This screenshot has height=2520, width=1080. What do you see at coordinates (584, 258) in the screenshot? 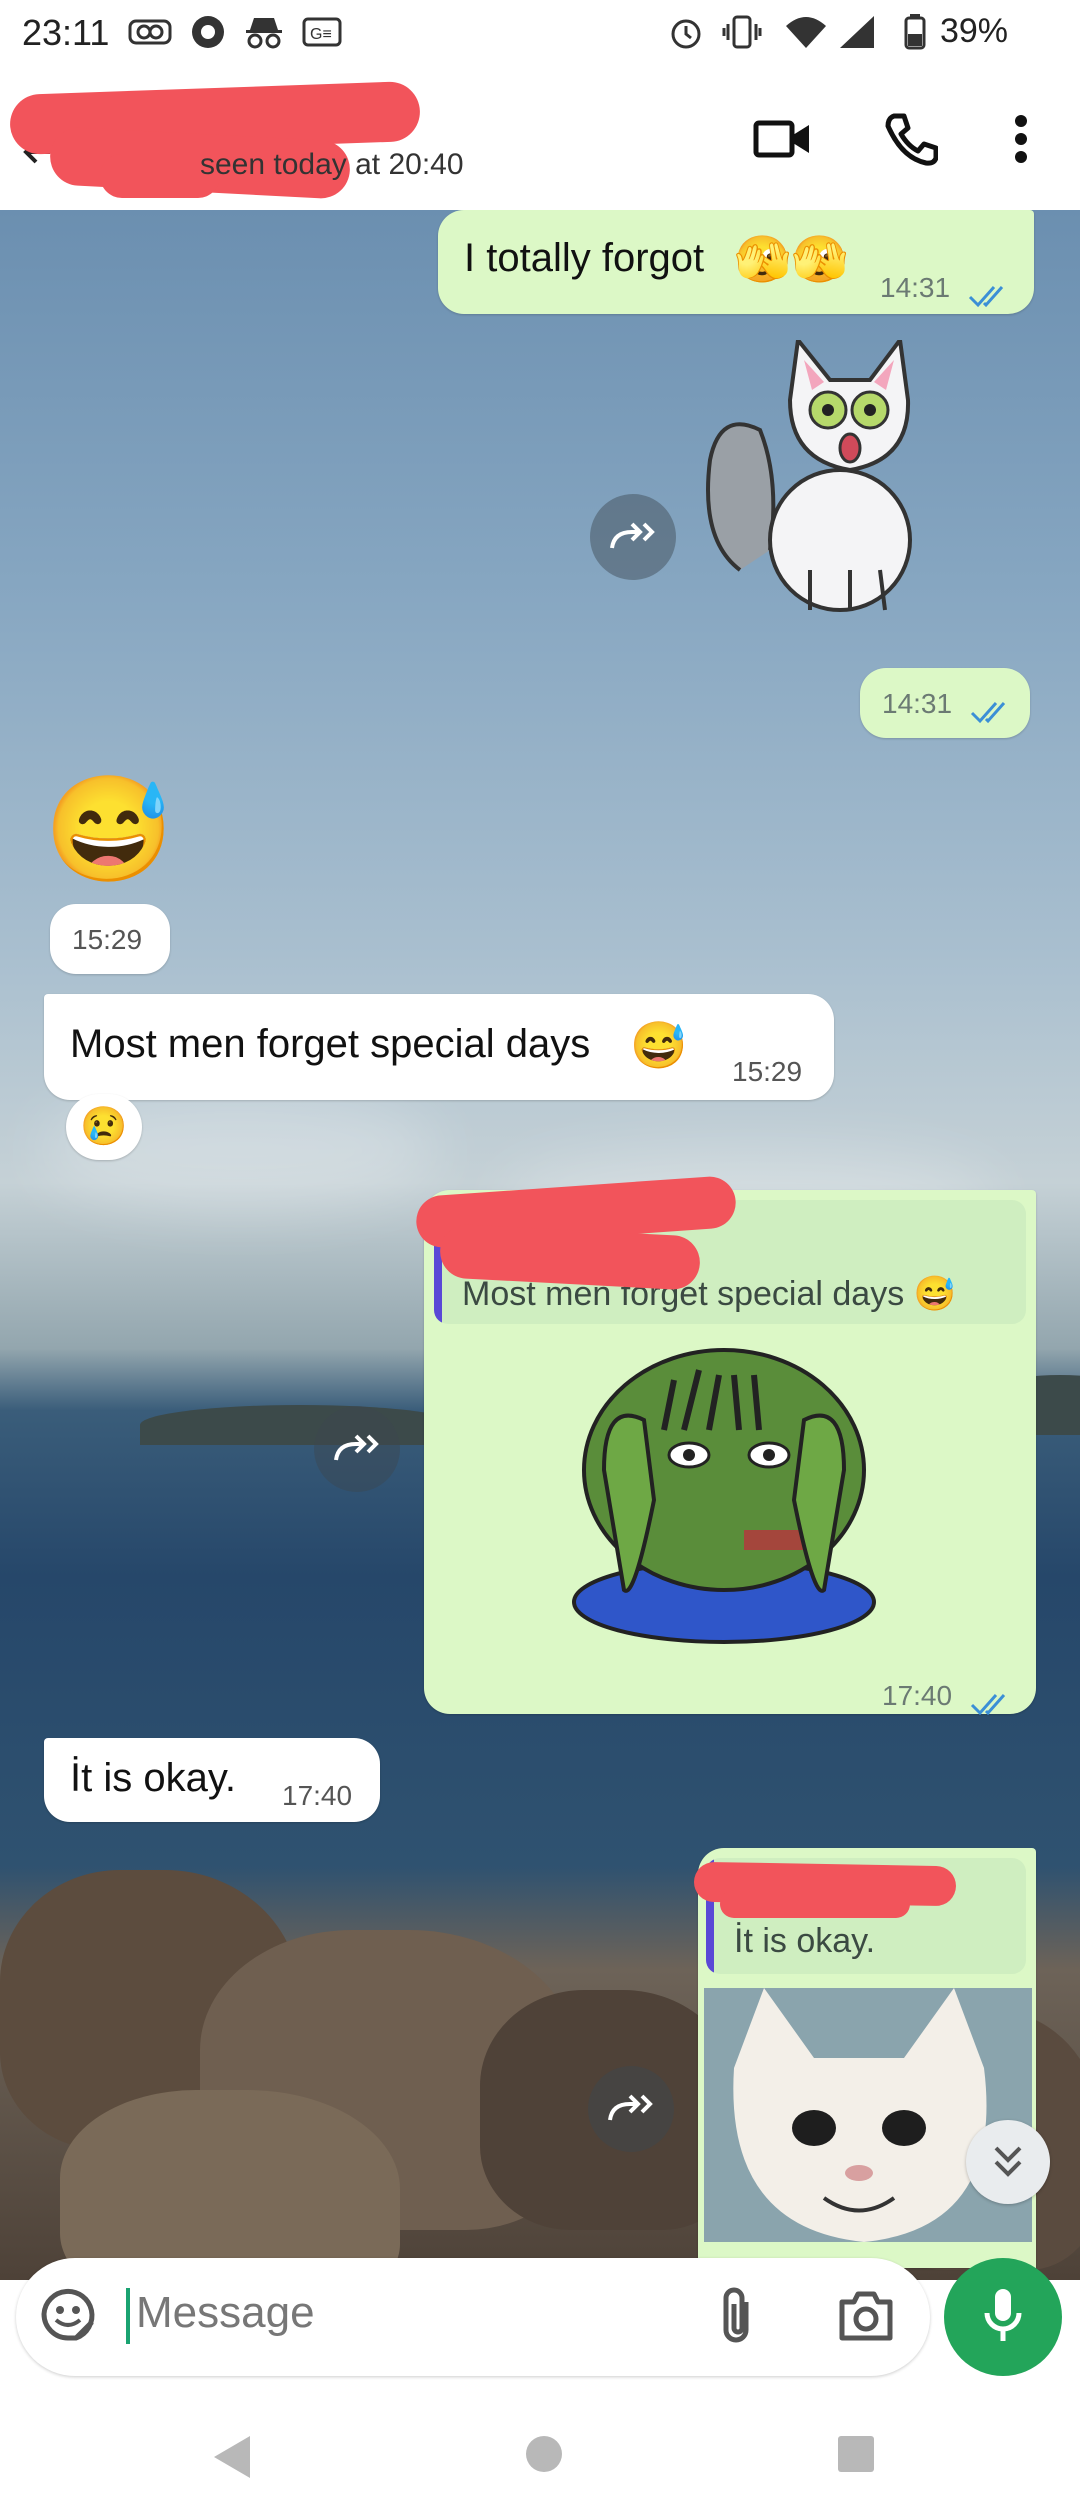
I see `message-text: I totally forgot` at bounding box center [584, 258].